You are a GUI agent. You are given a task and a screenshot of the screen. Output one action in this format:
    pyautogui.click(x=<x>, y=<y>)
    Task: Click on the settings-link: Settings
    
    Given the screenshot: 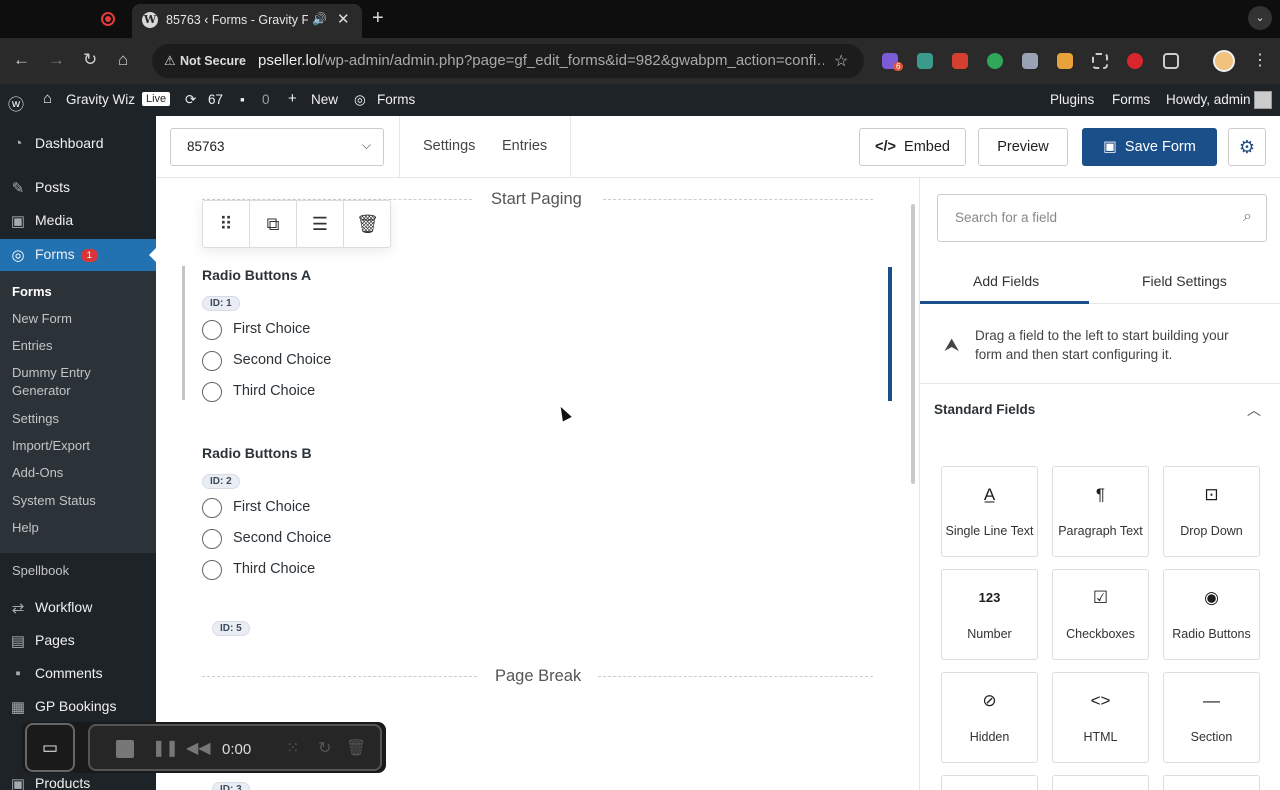 What is the action you would take?
    pyautogui.click(x=449, y=146)
    